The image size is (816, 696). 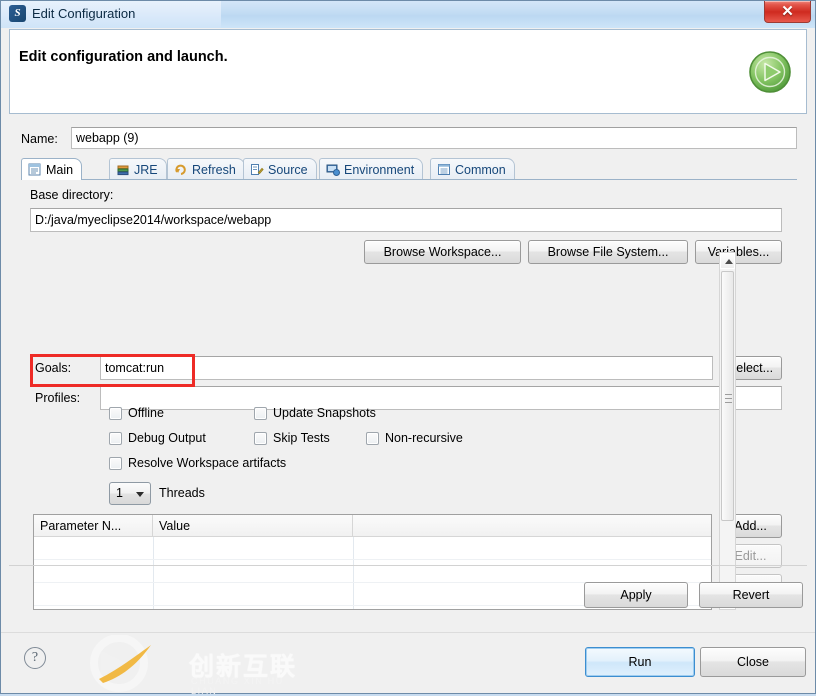 I want to click on checkbox-label: Offline, so click(x=146, y=413).